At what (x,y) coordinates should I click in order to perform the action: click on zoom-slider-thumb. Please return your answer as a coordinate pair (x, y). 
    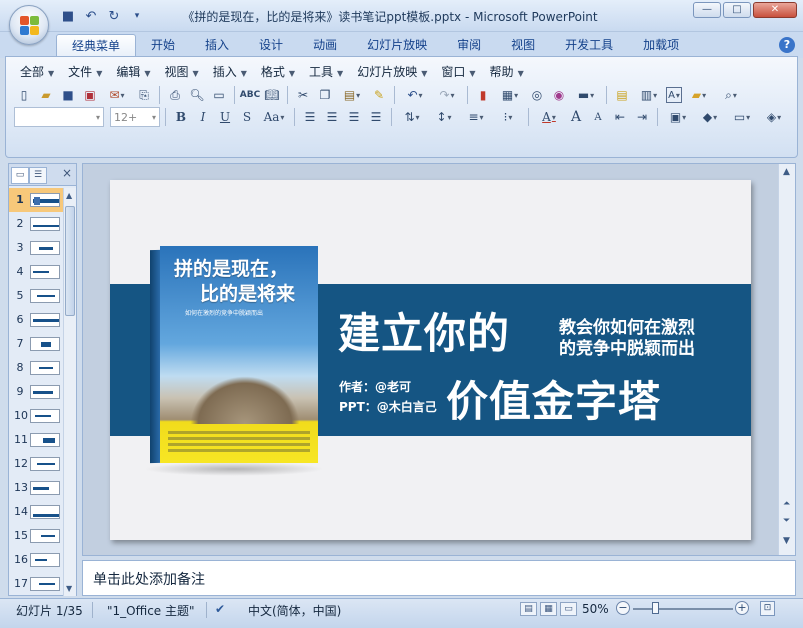
    Looking at the image, I should click on (655, 608).